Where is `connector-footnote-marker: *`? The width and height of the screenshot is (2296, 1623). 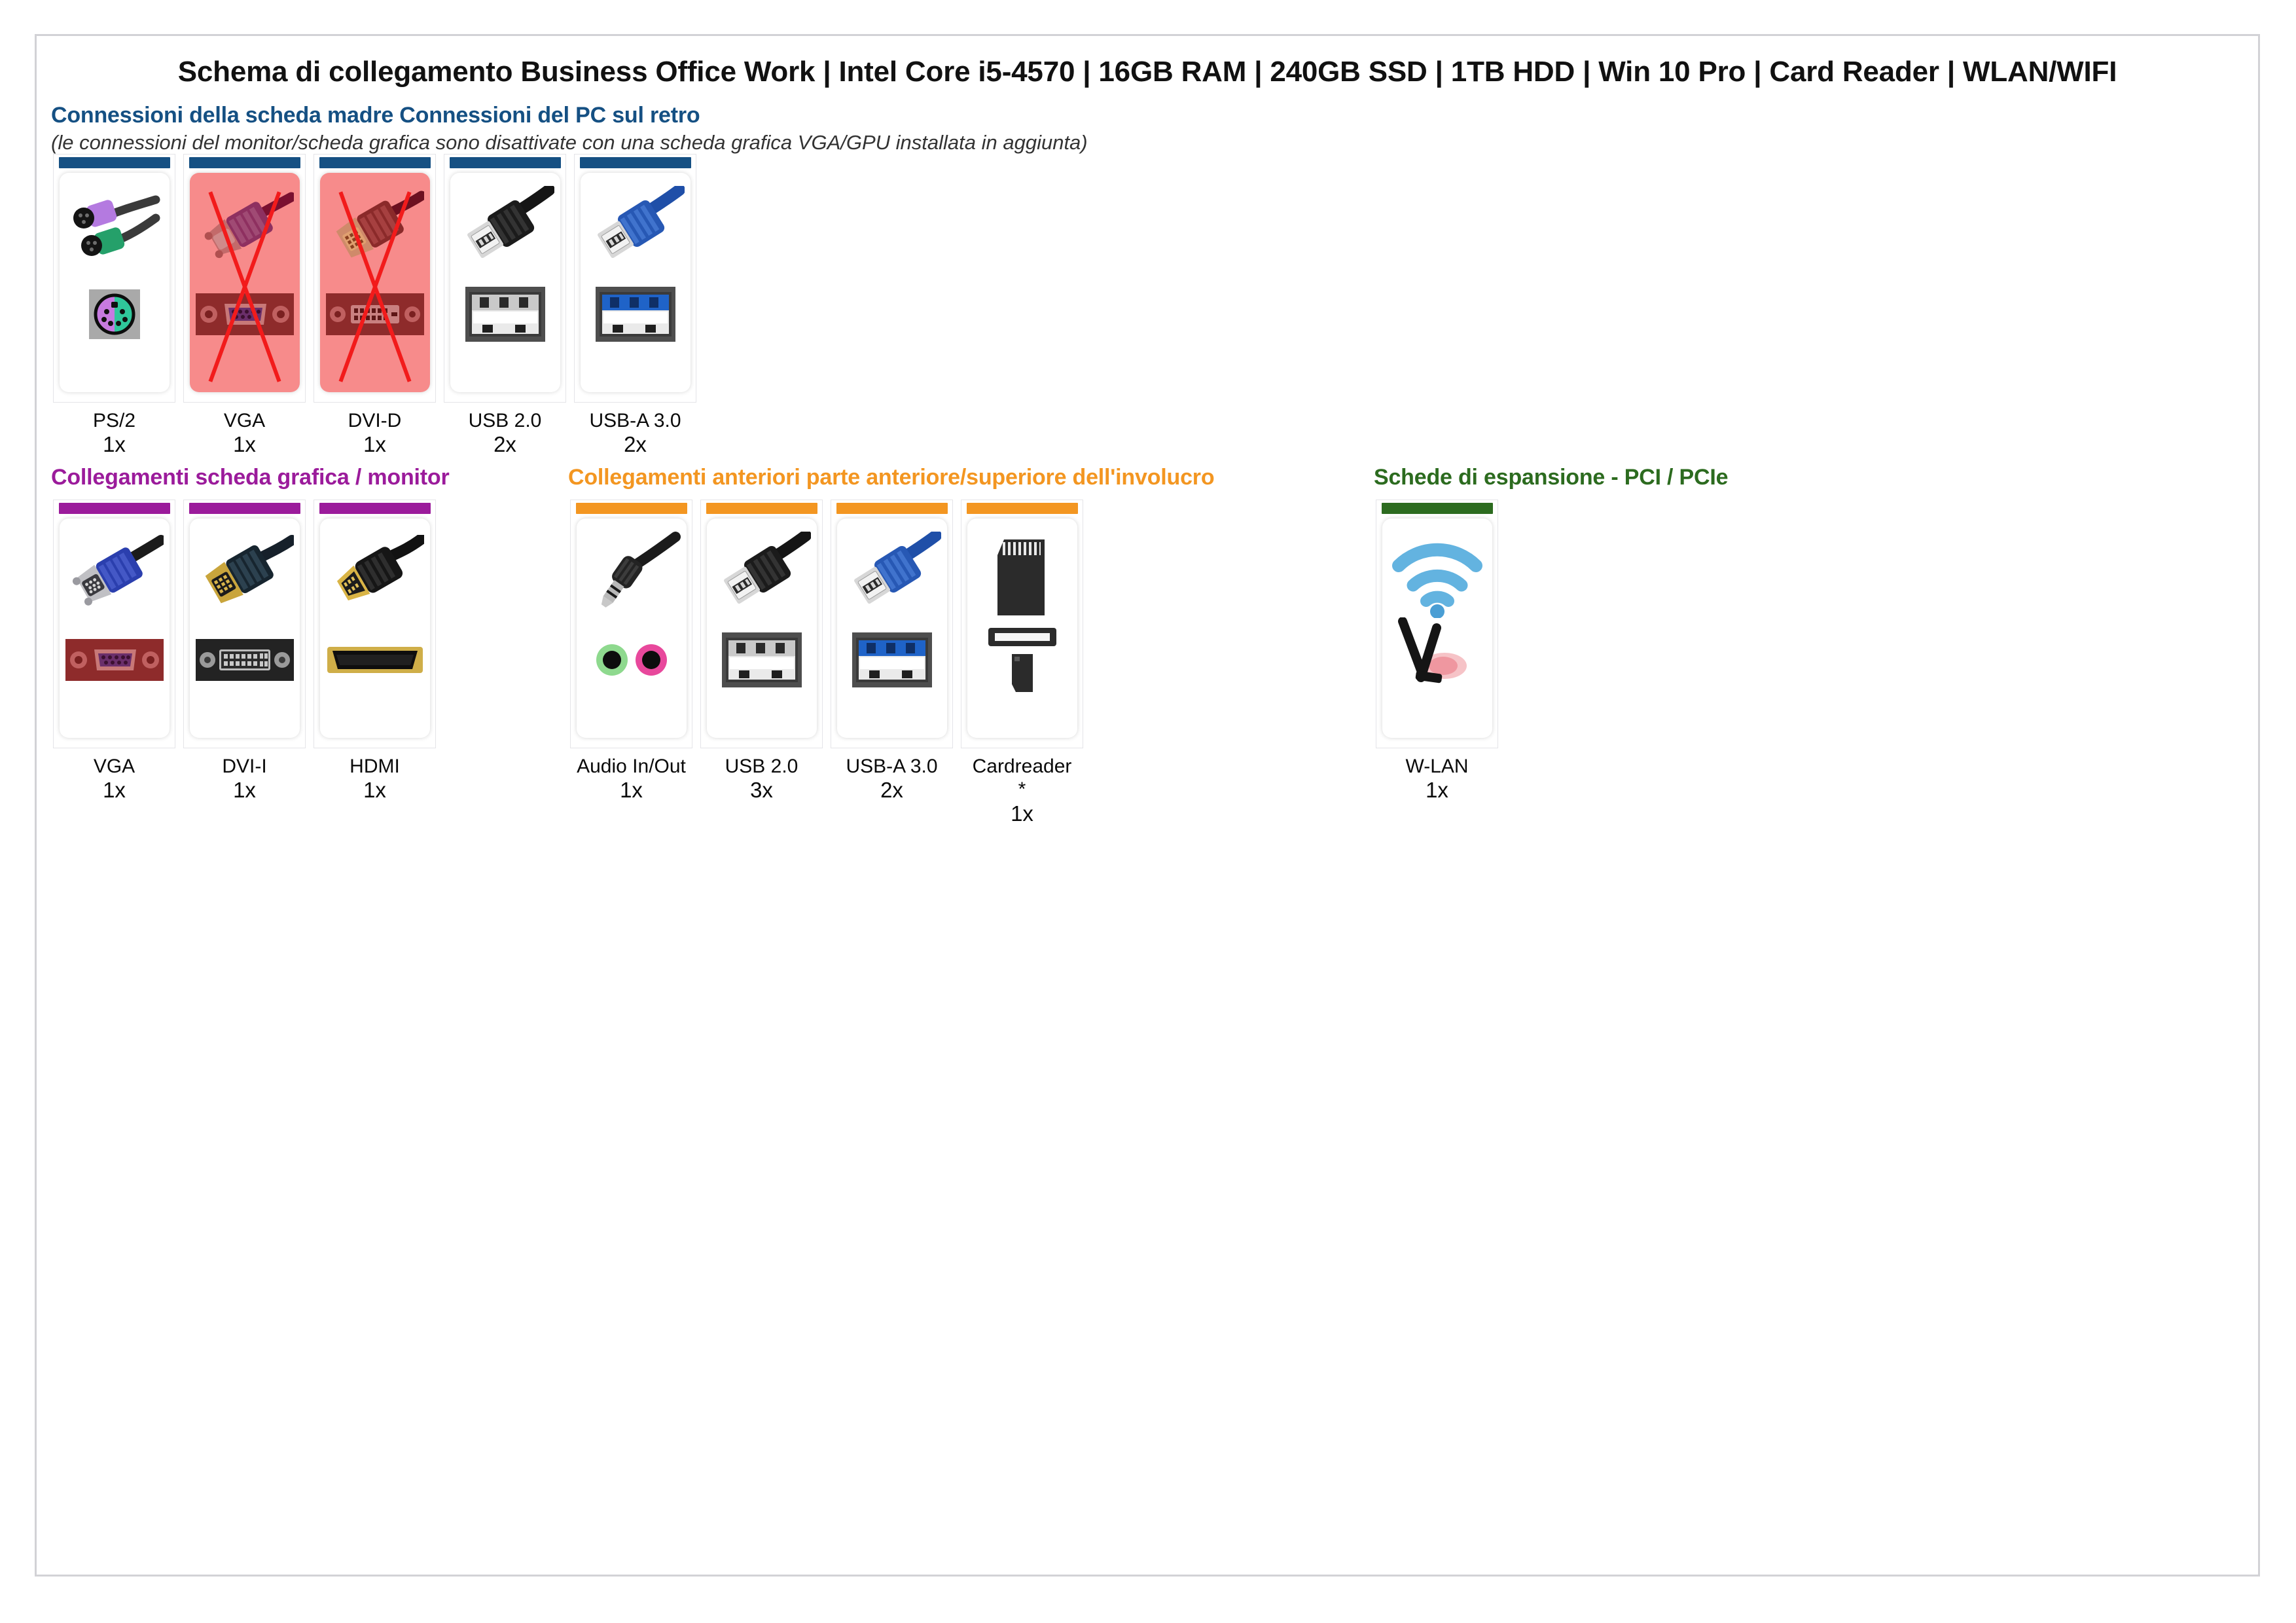
connector-footnote-marker: * is located at coordinates (1022, 789).